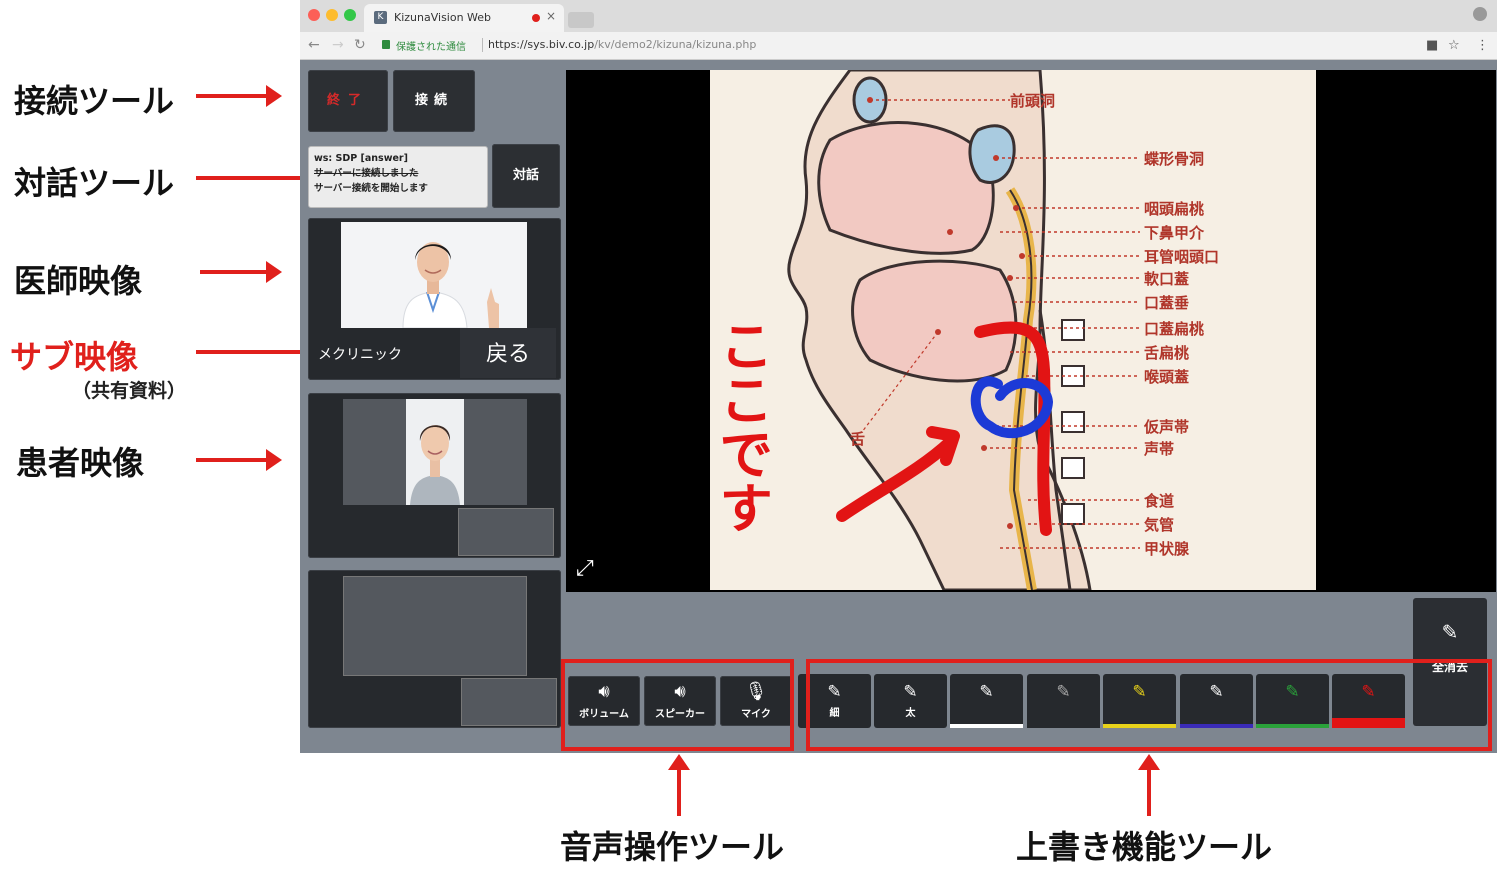  What do you see at coordinates (945, 428) in the screenshot?
I see `annotation-drawing-overlay` at bounding box center [945, 428].